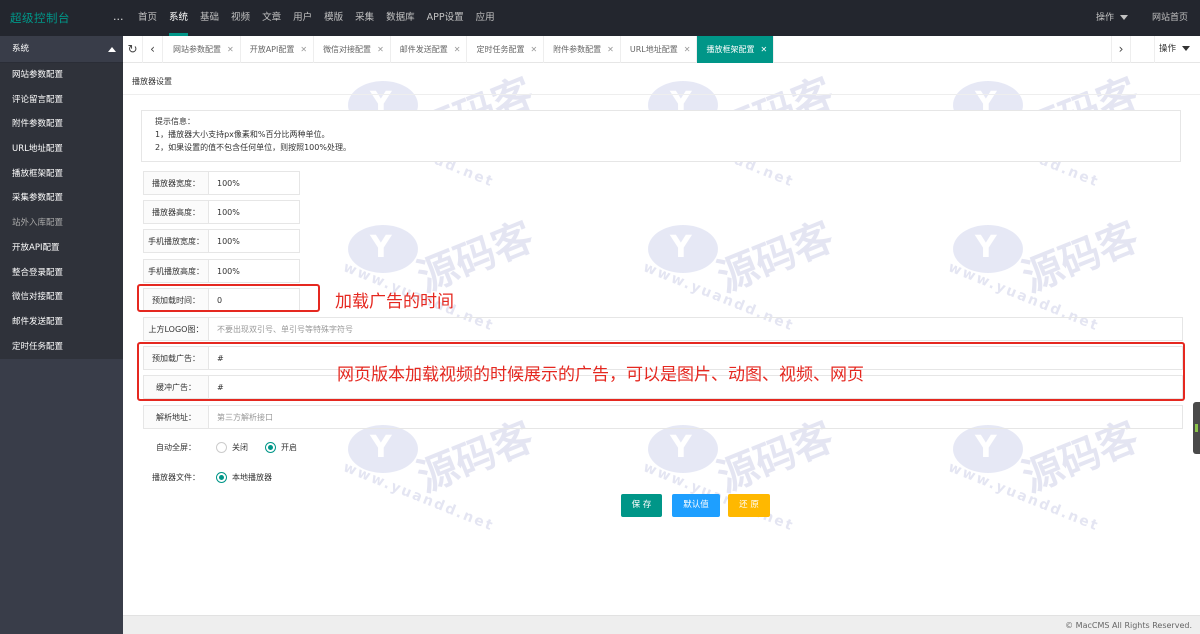 This screenshot has width=1200, height=634. What do you see at coordinates (21, 49) in the screenshot?
I see `sidebar-group-title: 系统` at bounding box center [21, 49].